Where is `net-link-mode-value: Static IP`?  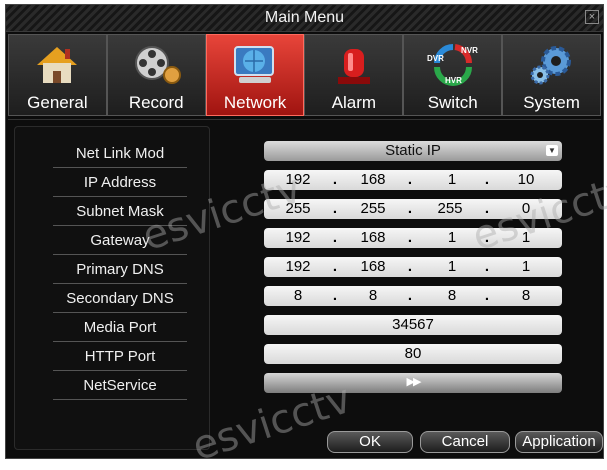 net-link-mode-value: Static IP is located at coordinates (413, 150).